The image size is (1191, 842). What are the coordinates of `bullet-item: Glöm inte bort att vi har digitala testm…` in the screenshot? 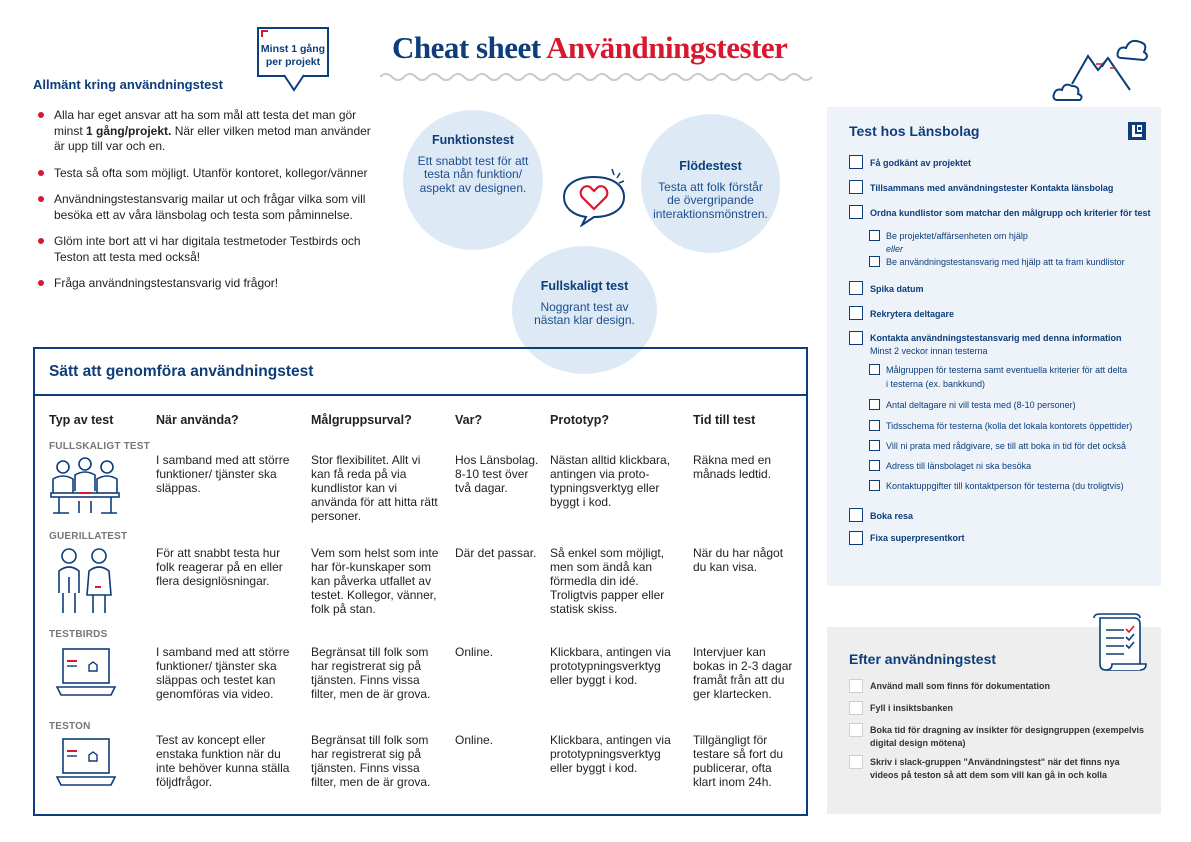 It's located at (206, 249).